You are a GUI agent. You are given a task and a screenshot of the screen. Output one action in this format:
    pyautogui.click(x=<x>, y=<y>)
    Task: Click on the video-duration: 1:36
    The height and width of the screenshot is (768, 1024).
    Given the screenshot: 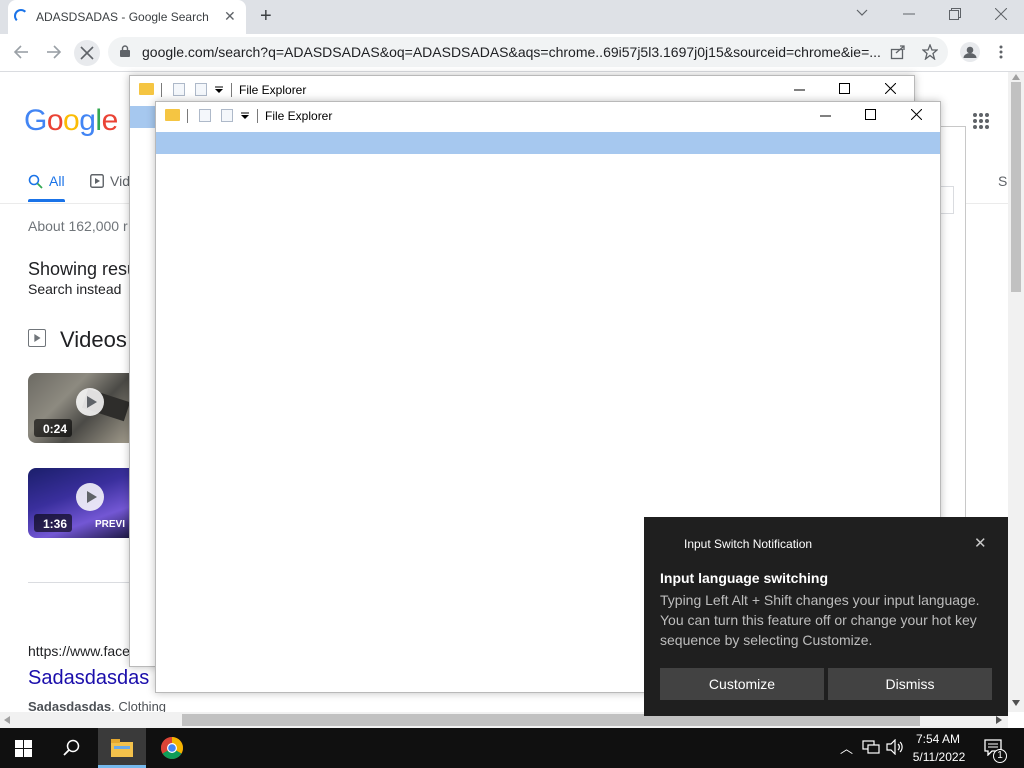 What is the action you would take?
    pyautogui.click(x=55, y=524)
    